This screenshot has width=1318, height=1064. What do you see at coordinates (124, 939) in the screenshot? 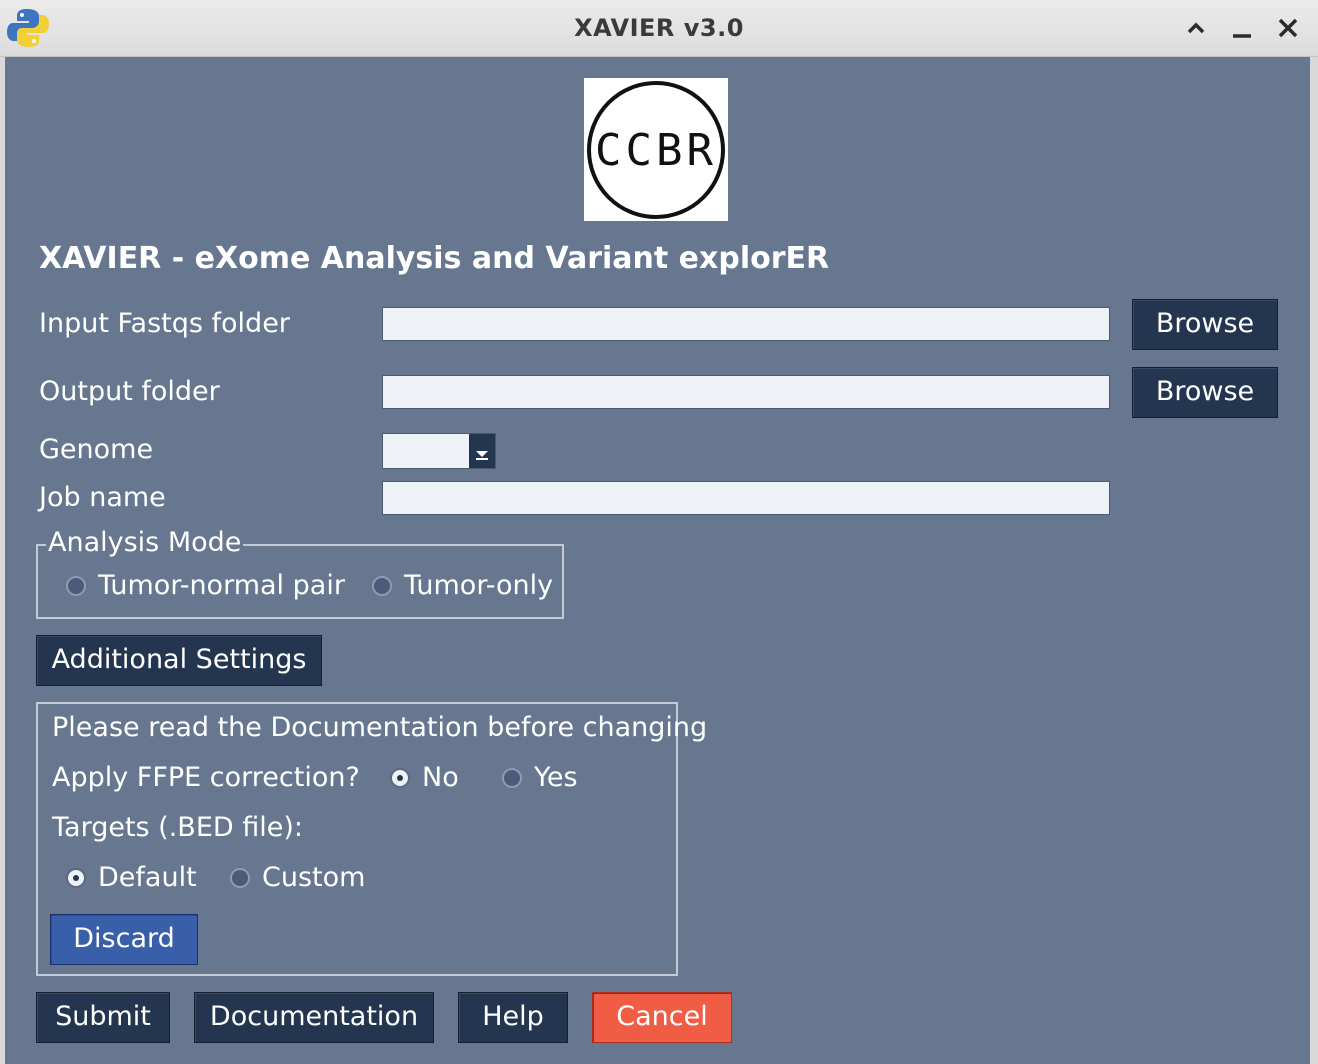
I see `discard-button: Discard` at bounding box center [124, 939].